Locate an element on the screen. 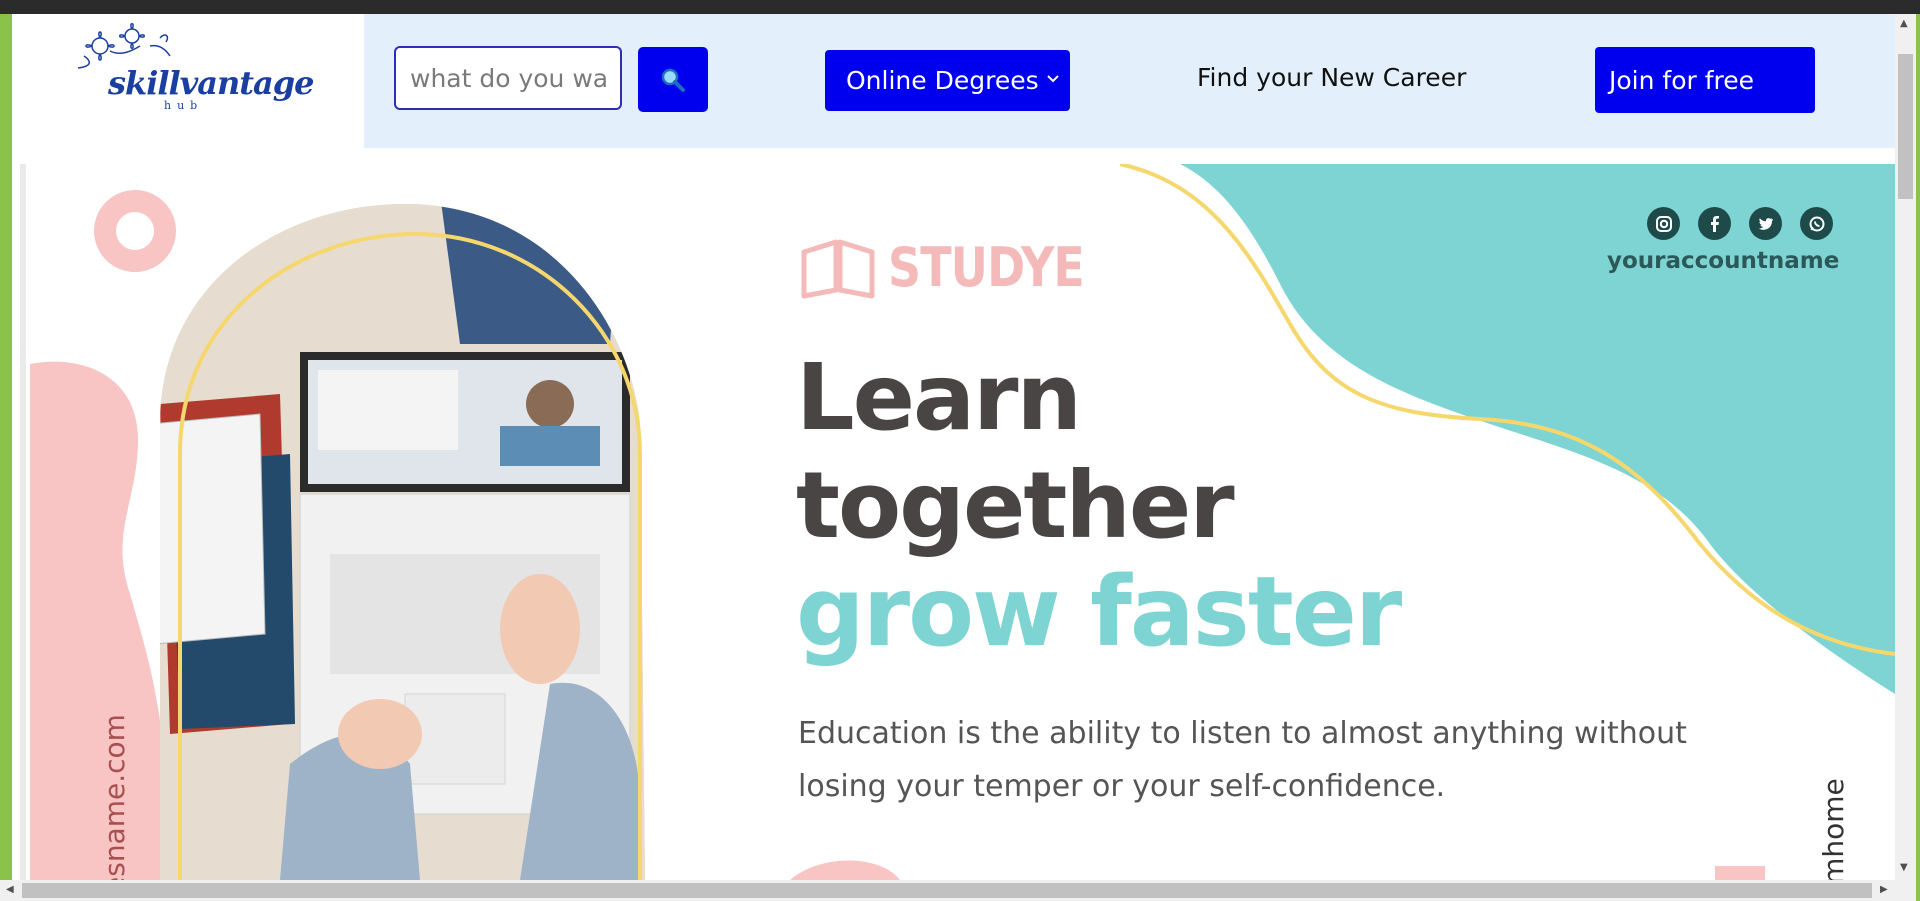 This screenshot has width=1920, height=901. headline-grow-faster: grow faster is located at coordinates (1099, 612).